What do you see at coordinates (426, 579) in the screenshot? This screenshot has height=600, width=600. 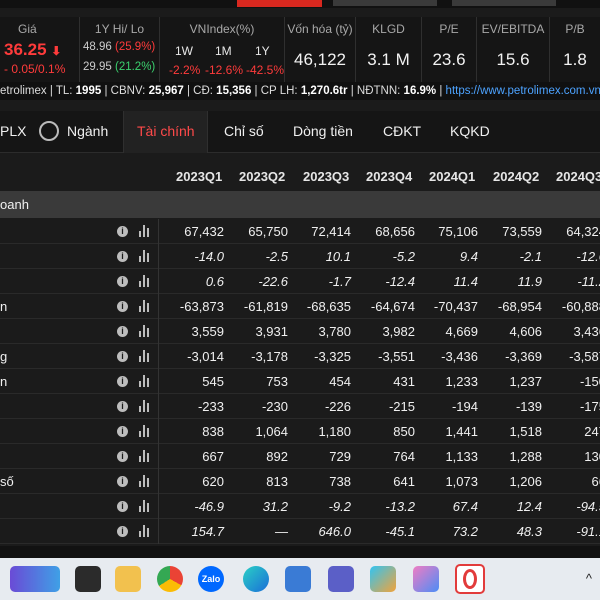 I see `copilot-icon` at bounding box center [426, 579].